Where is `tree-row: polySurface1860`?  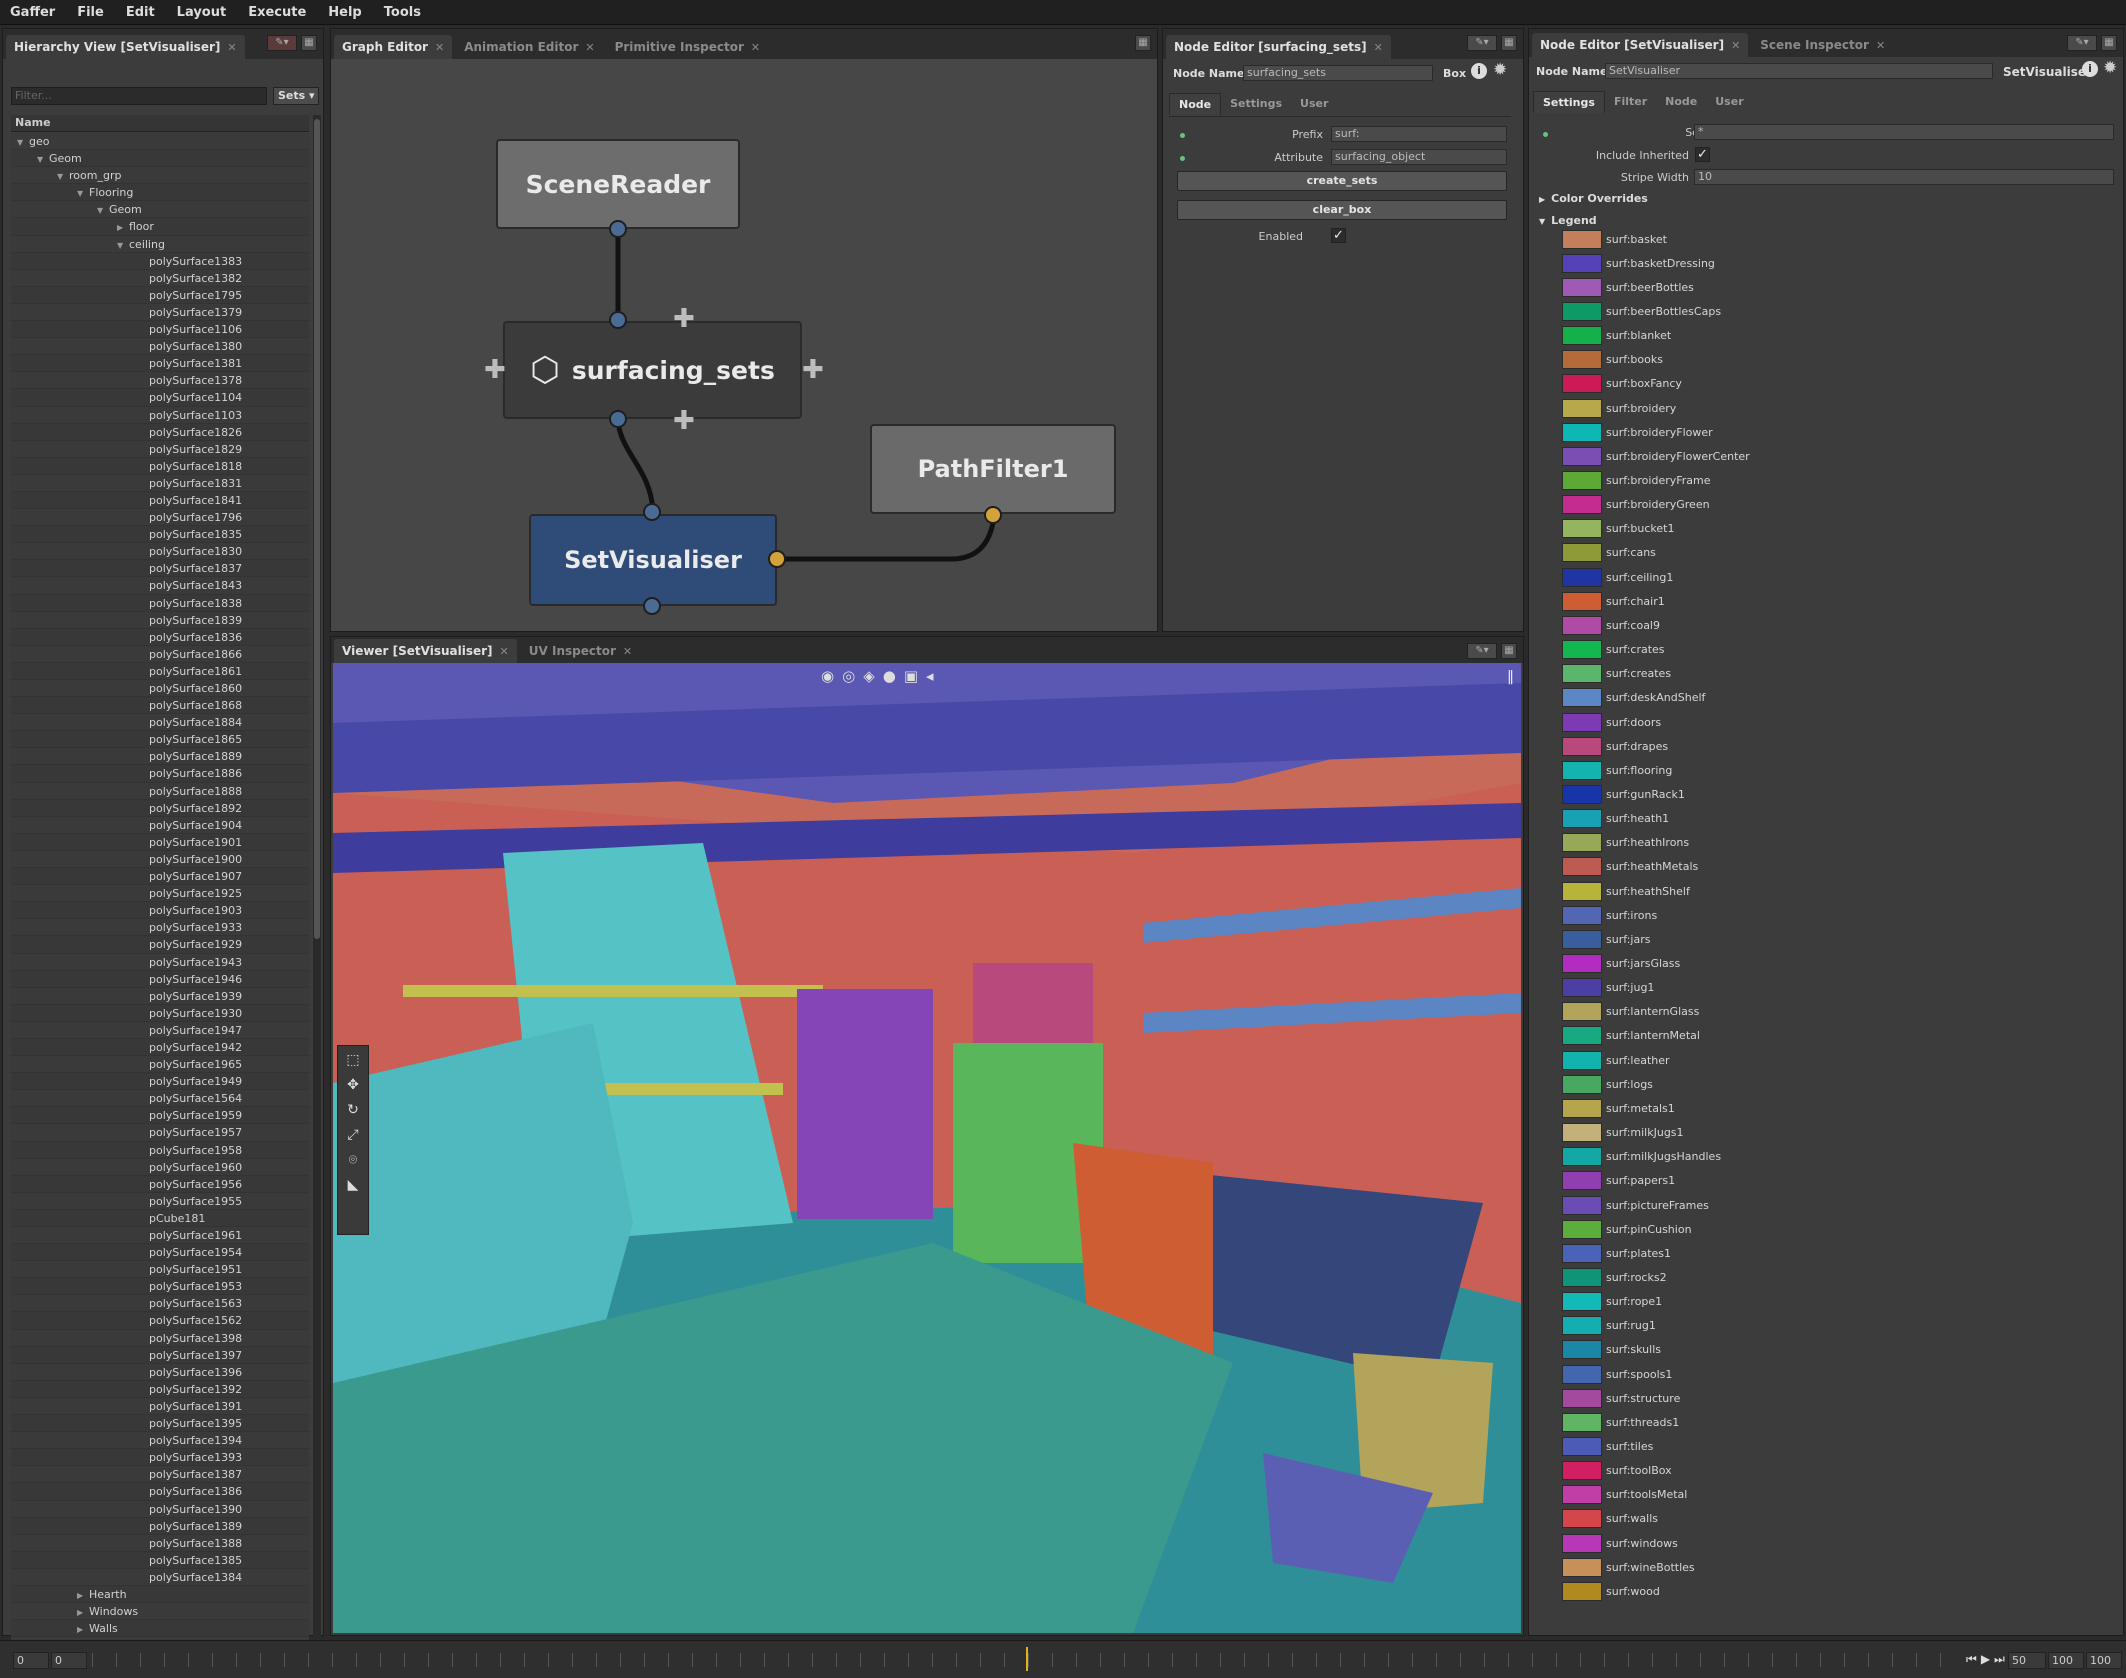
tree-row: polySurface1860 is located at coordinates (160, 689).